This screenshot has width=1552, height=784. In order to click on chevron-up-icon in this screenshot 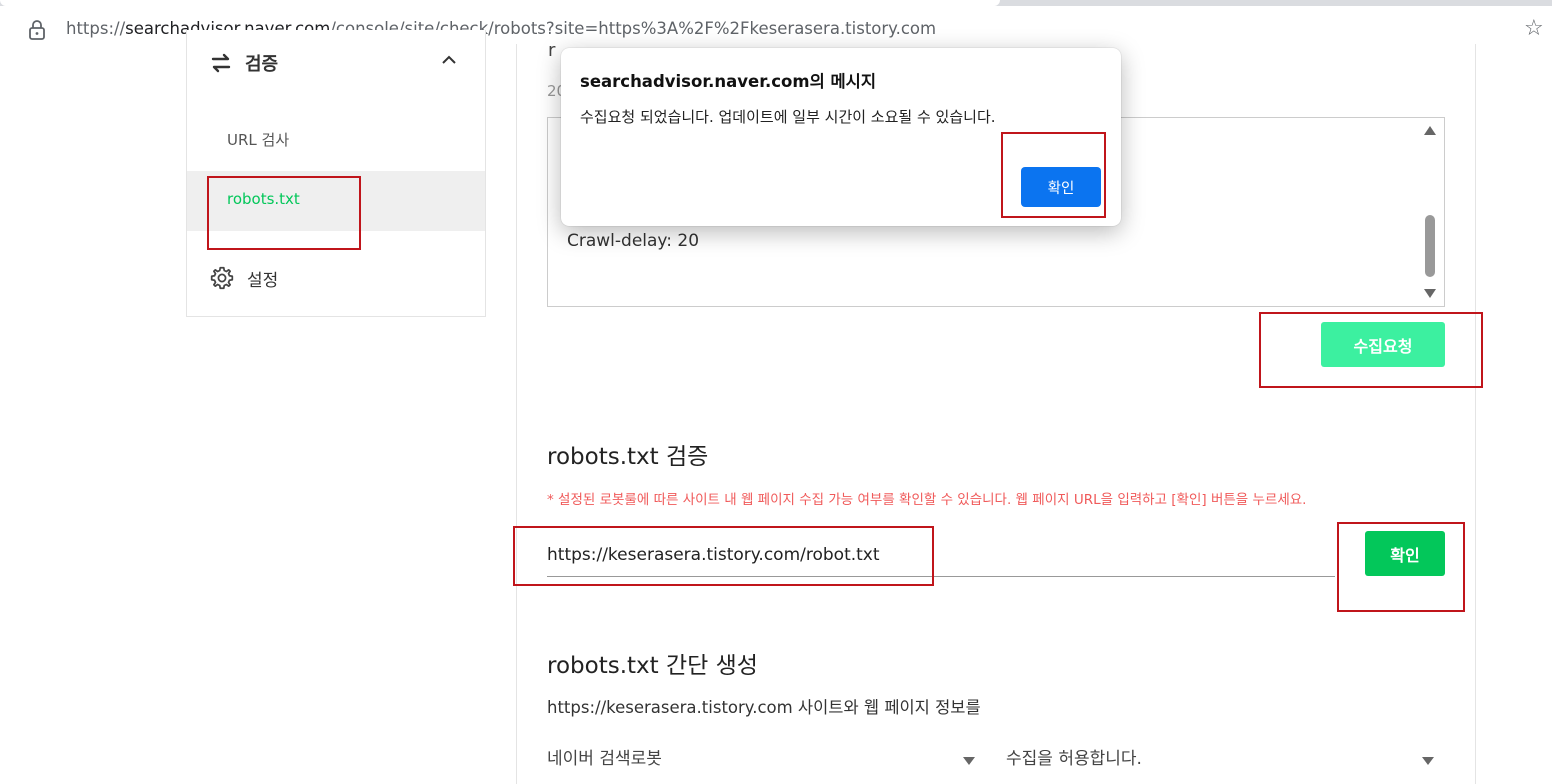, I will do `click(449, 60)`.